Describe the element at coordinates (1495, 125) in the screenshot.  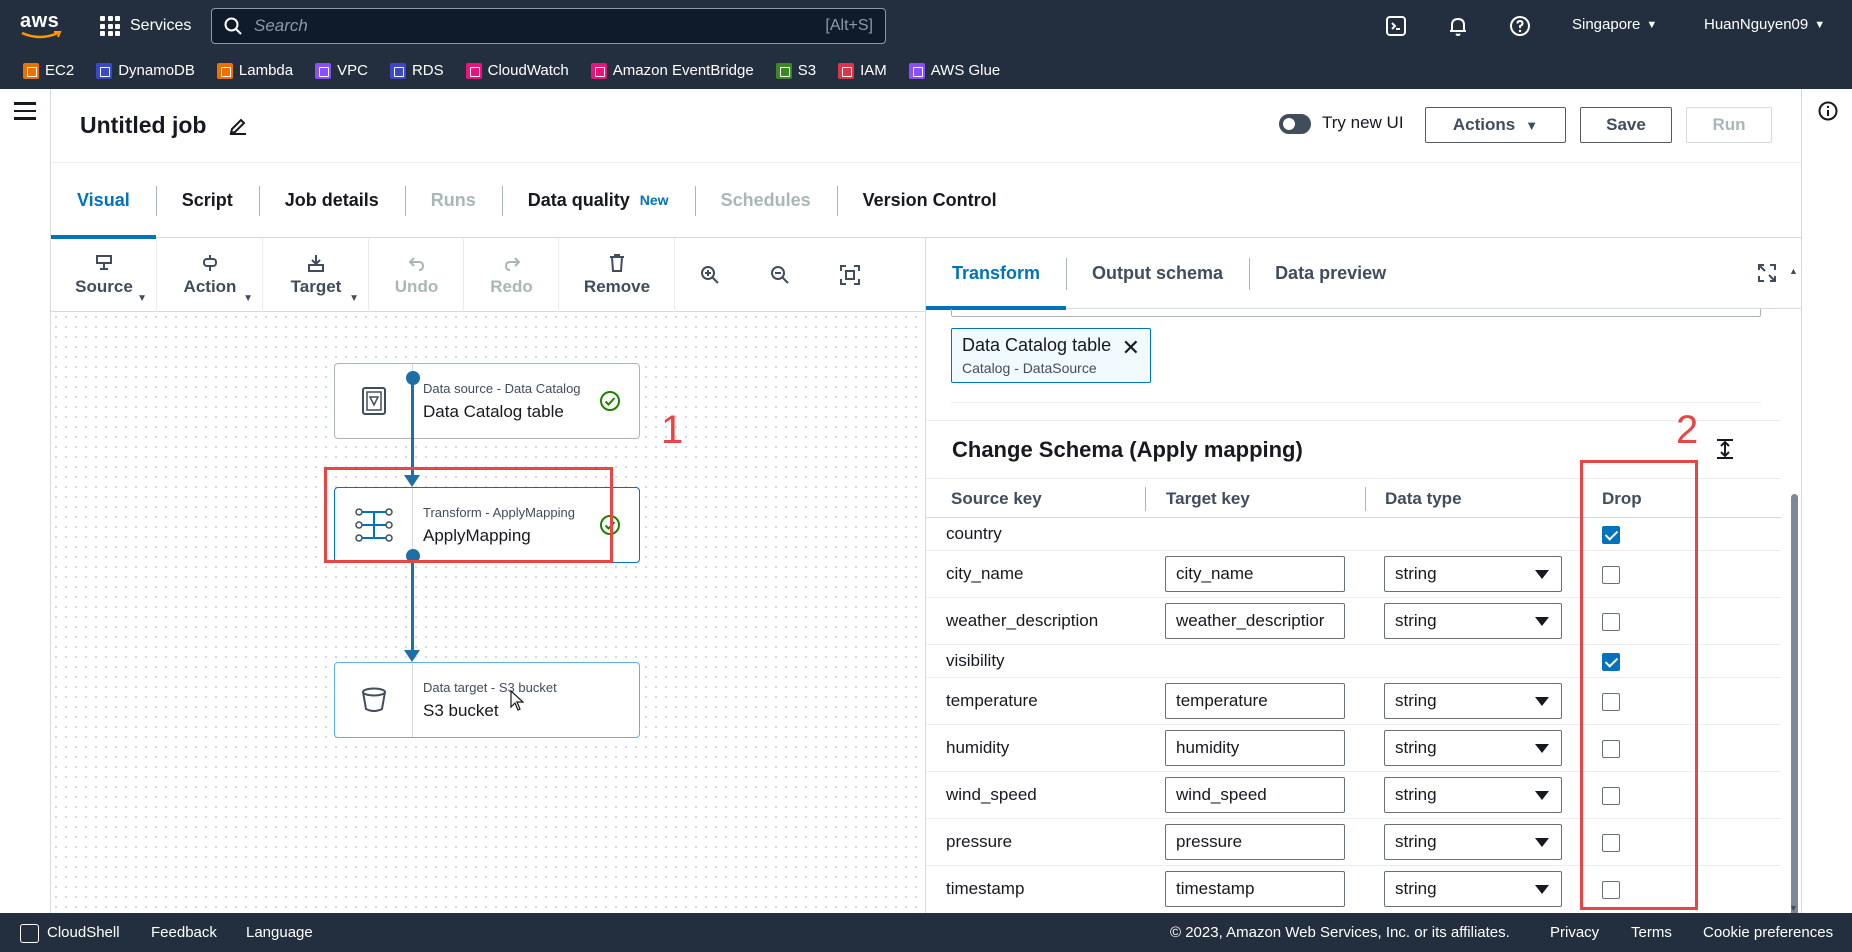
I see `actions-dropdown-button: Actions ▼` at that location.